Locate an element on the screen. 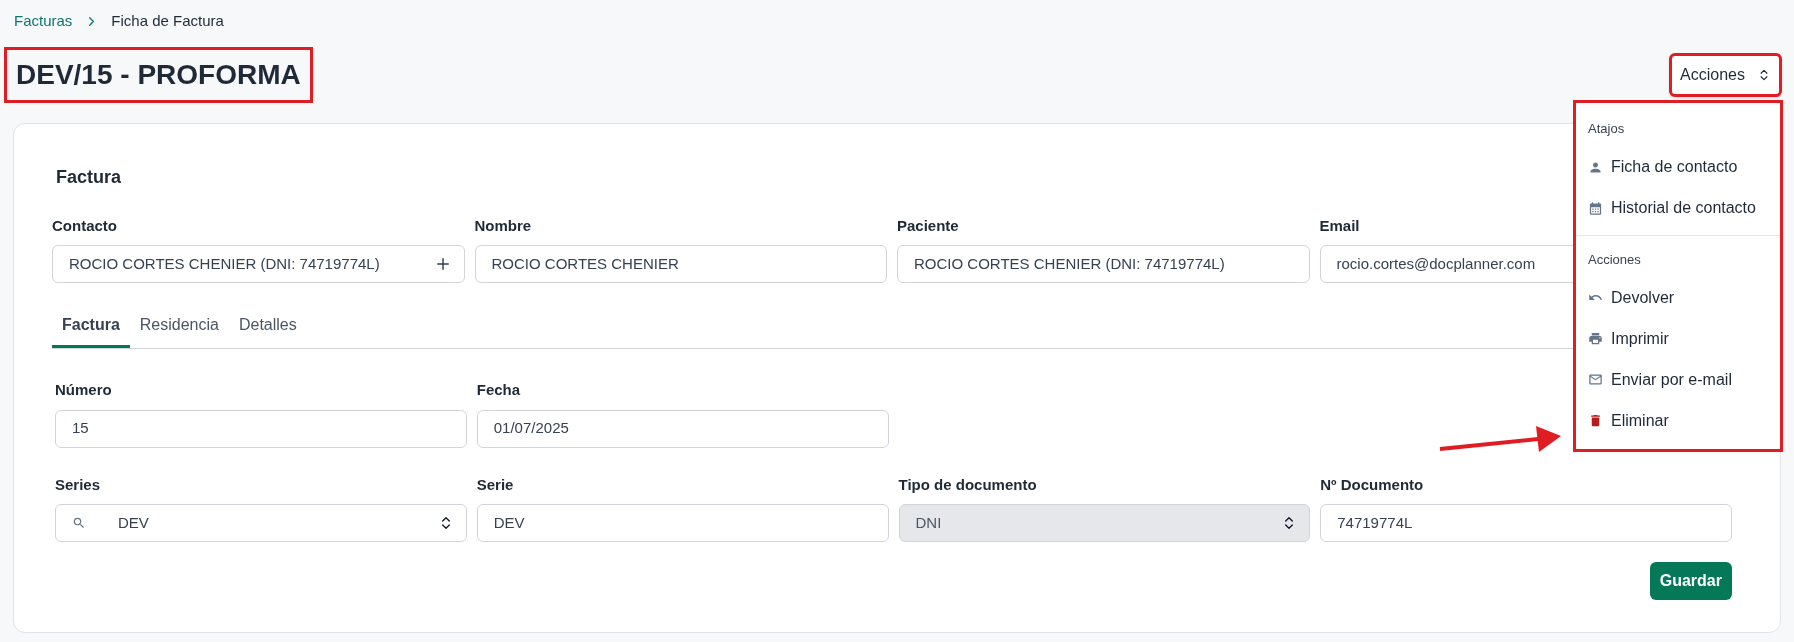  input-field: 01/07/2025 is located at coordinates (682, 428).